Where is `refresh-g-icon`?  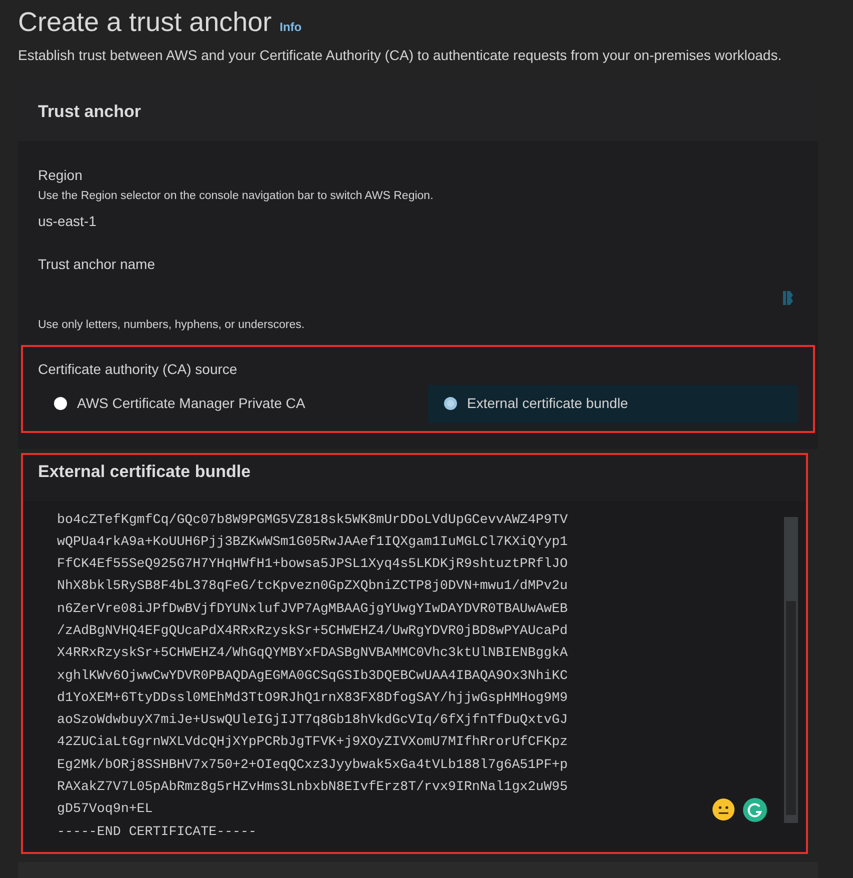 refresh-g-icon is located at coordinates (755, 810).